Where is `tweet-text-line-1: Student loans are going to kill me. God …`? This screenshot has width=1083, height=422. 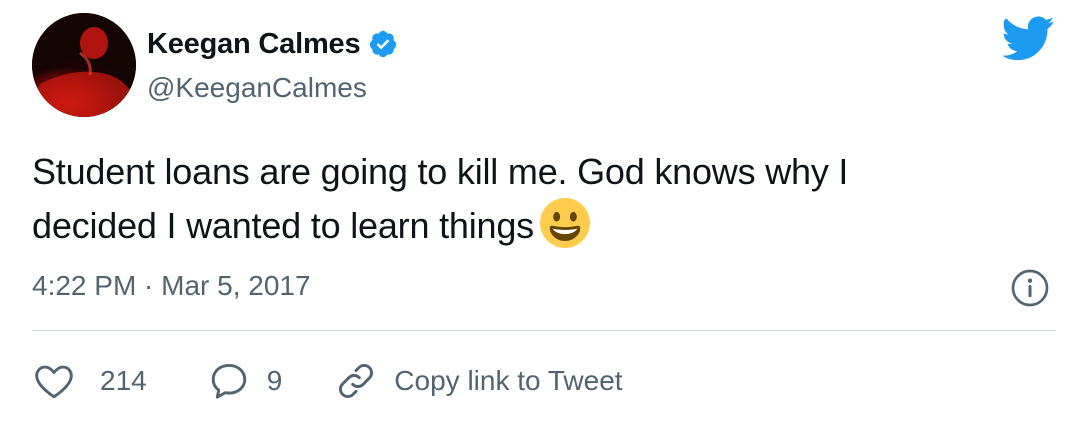 tweet-text-line-1: Student loans are going to kill me. God … is located at coordinates (440, 171).